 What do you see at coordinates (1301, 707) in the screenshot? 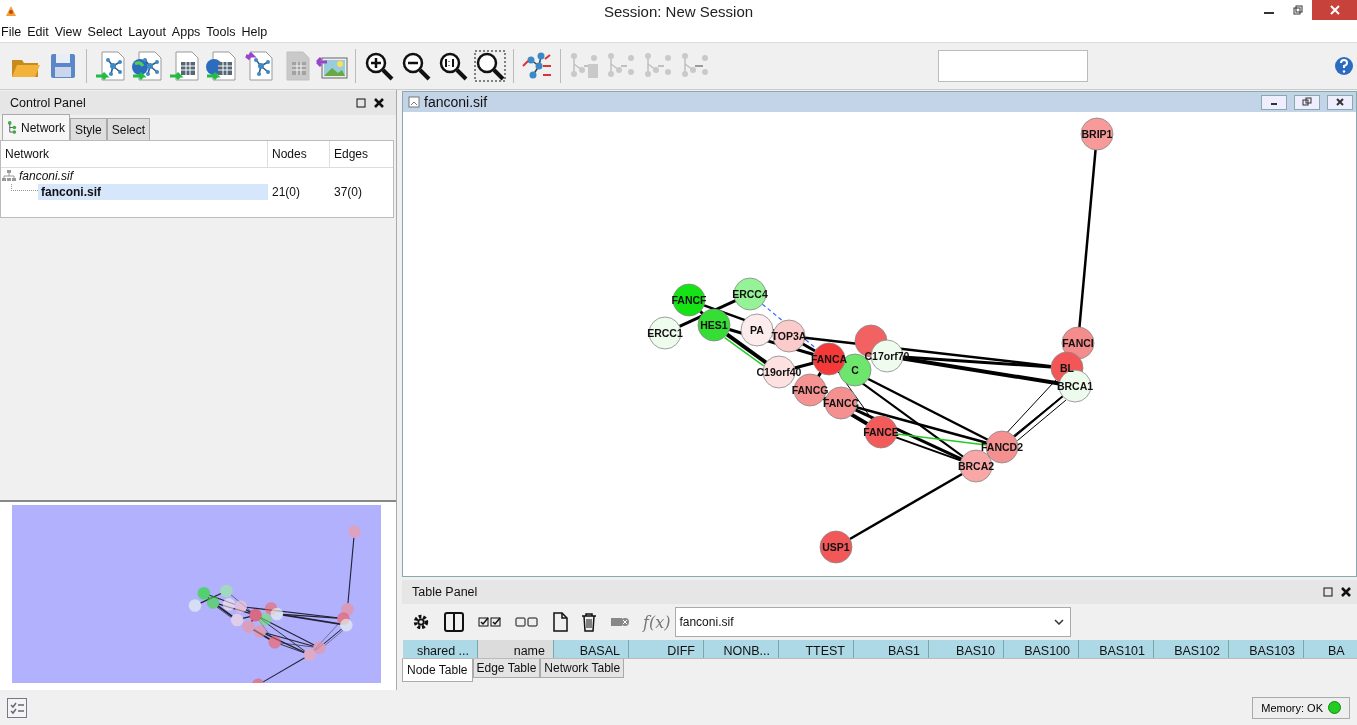
I see `memory-status-button: Memory: OK` at bounding box center [1301, 707].